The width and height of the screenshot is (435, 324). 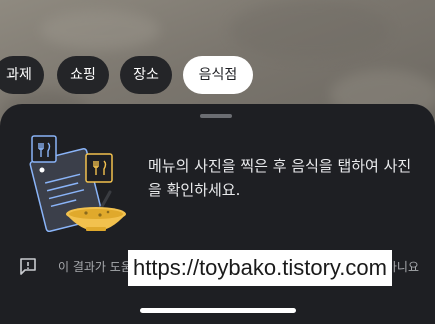 I want to click on home-indicator, so click(x=218, y=310).